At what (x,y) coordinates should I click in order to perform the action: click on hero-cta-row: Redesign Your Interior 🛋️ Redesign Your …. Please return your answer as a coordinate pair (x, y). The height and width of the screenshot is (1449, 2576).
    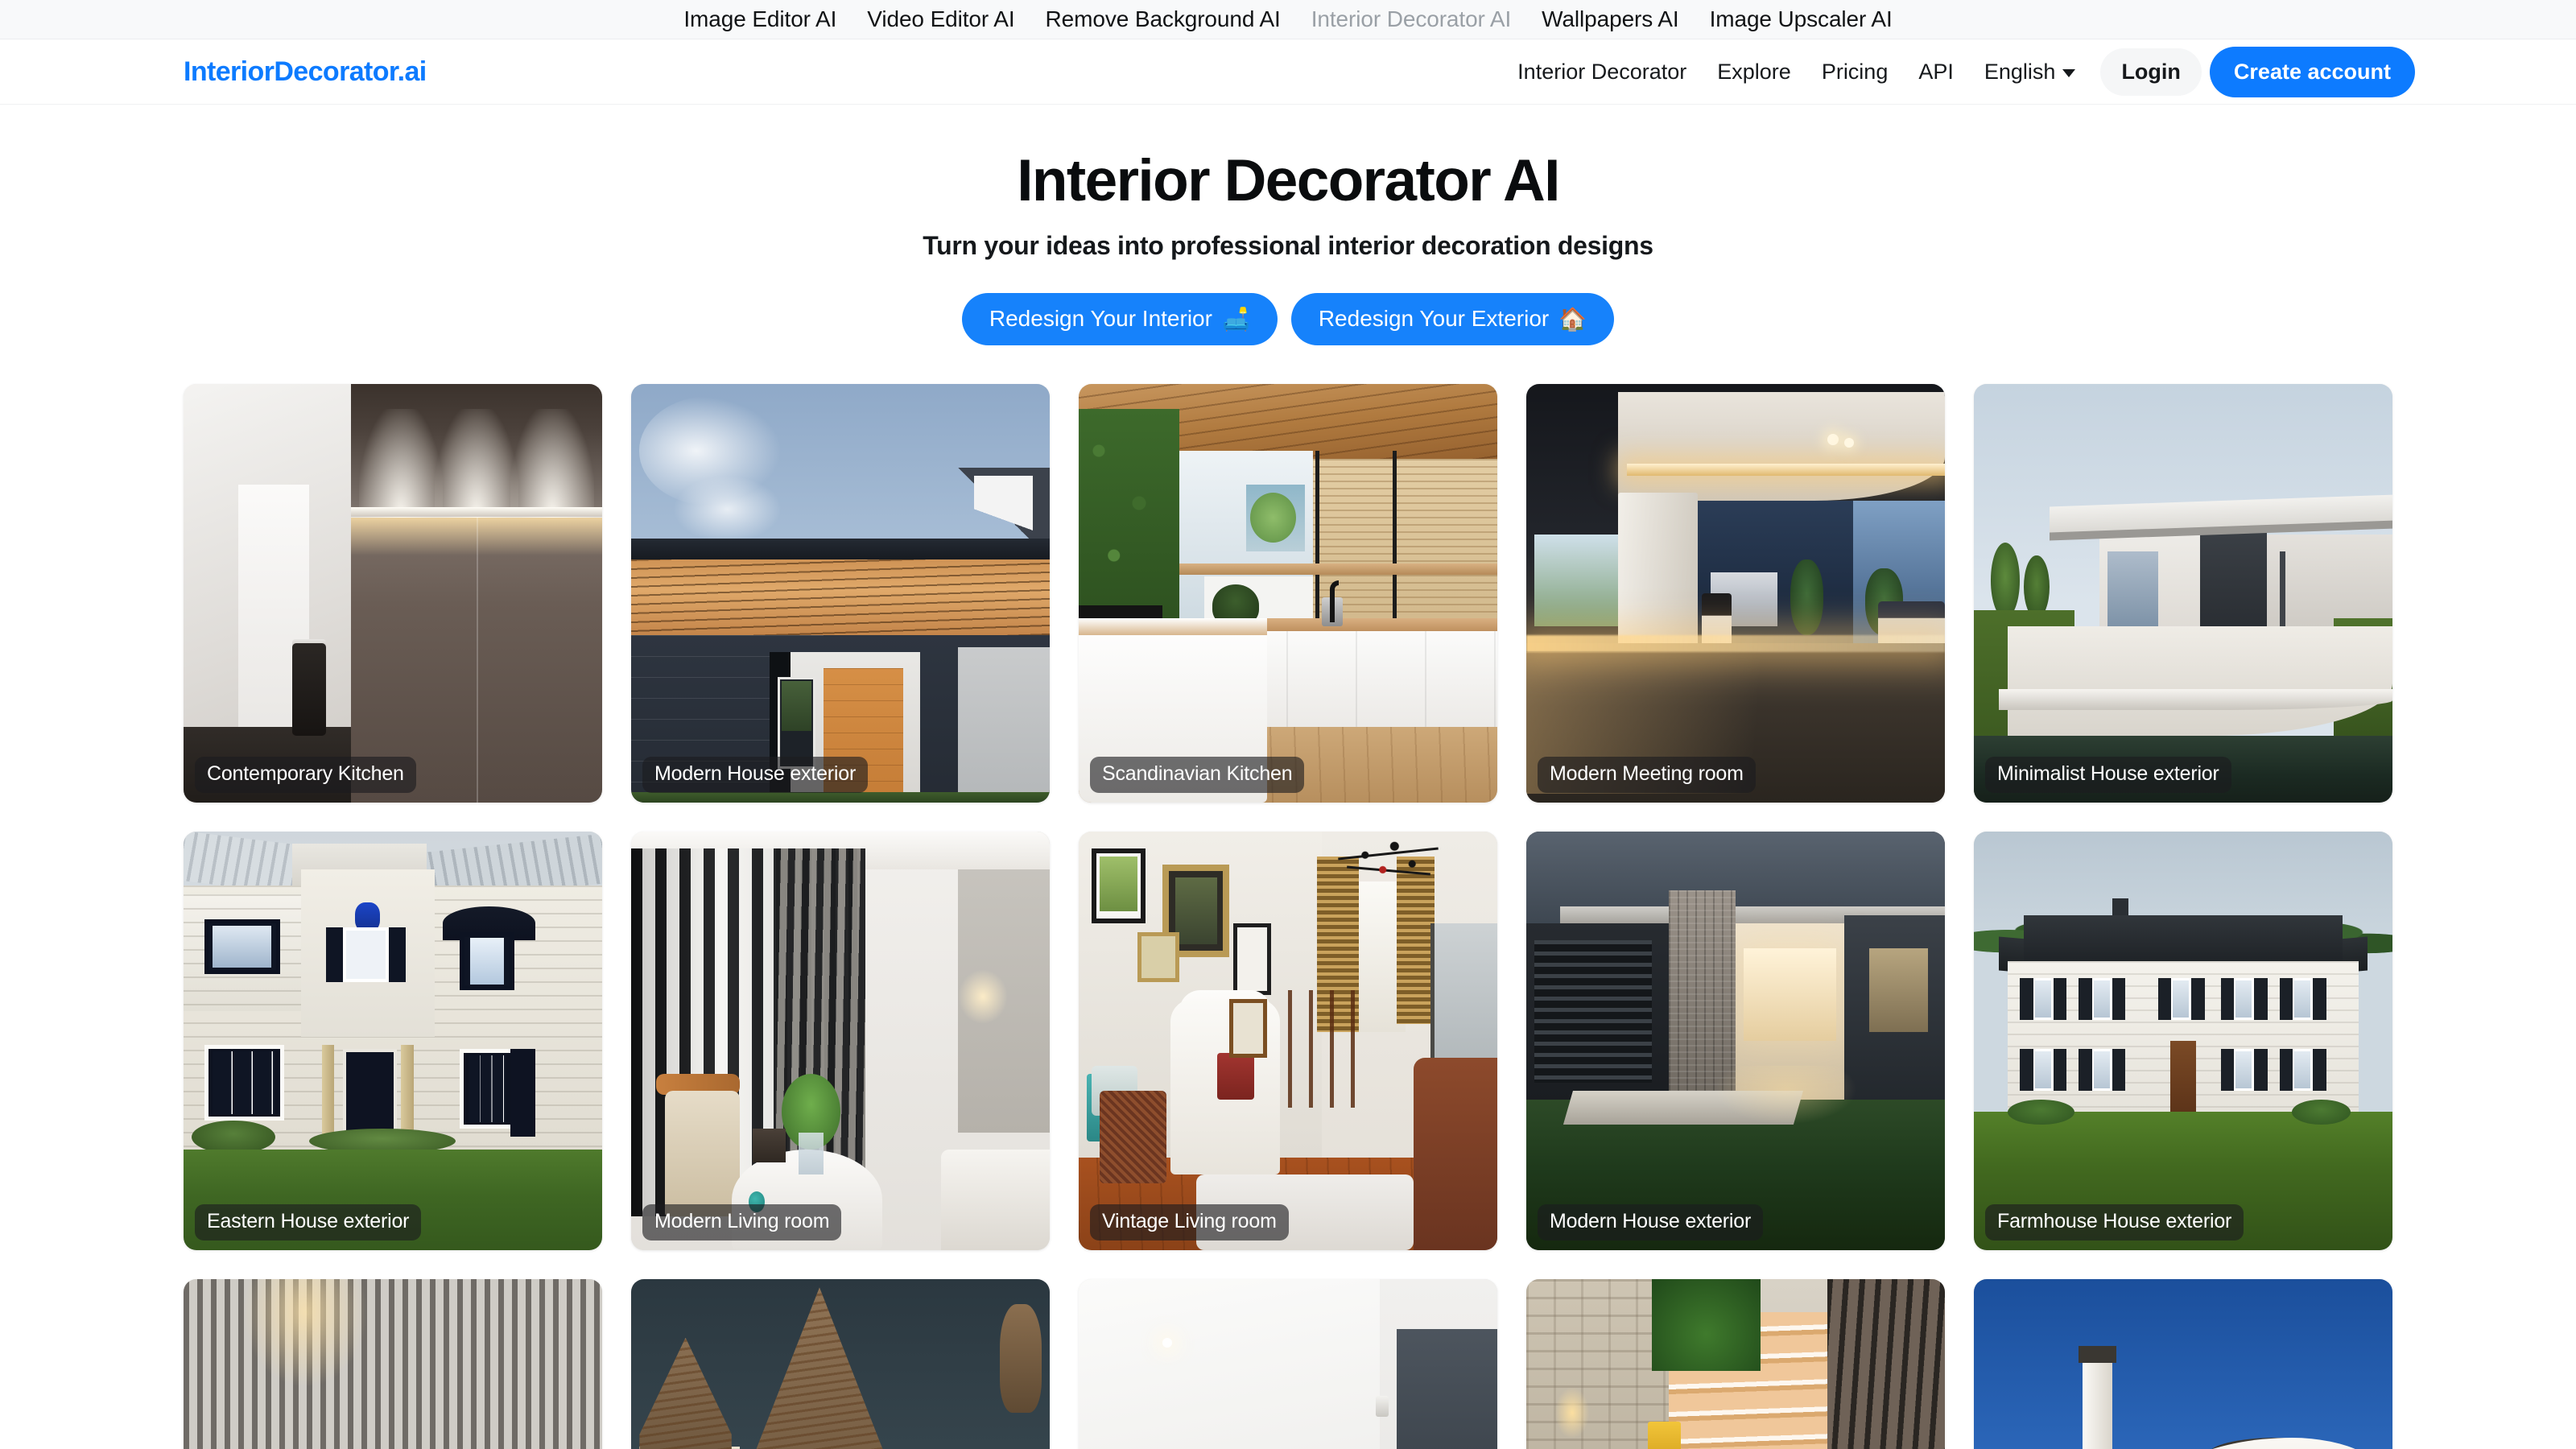
    Looking at the image, I should click on (1288, 318).